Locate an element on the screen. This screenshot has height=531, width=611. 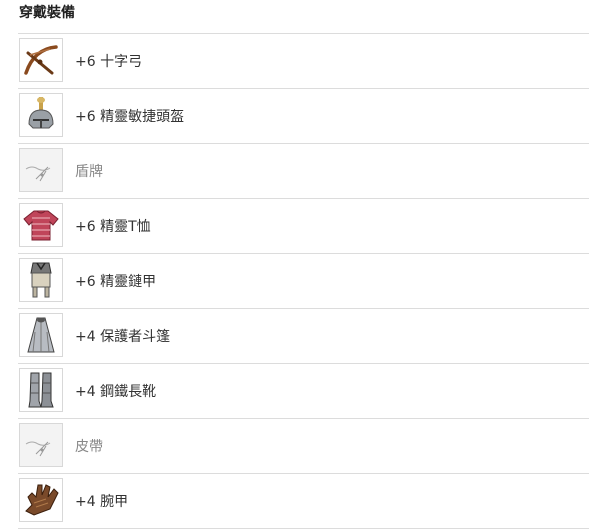
equipment-label: +6 精靈鏈甲 is located at coordinates (116, 282).